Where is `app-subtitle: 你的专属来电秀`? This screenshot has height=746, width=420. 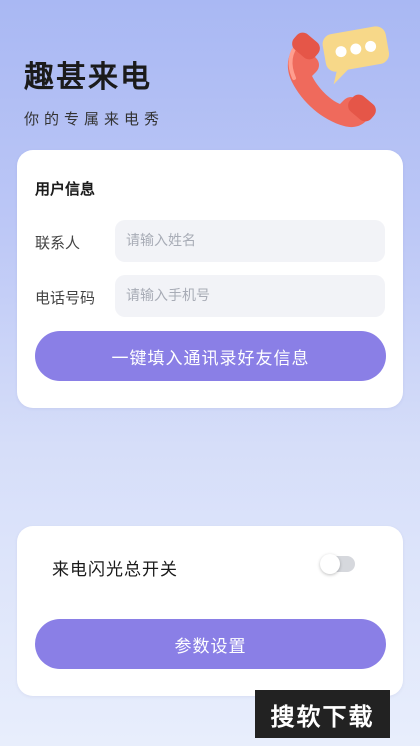 app-subtitle: 你的专属来电秀 is located at coordinates (94, 119).